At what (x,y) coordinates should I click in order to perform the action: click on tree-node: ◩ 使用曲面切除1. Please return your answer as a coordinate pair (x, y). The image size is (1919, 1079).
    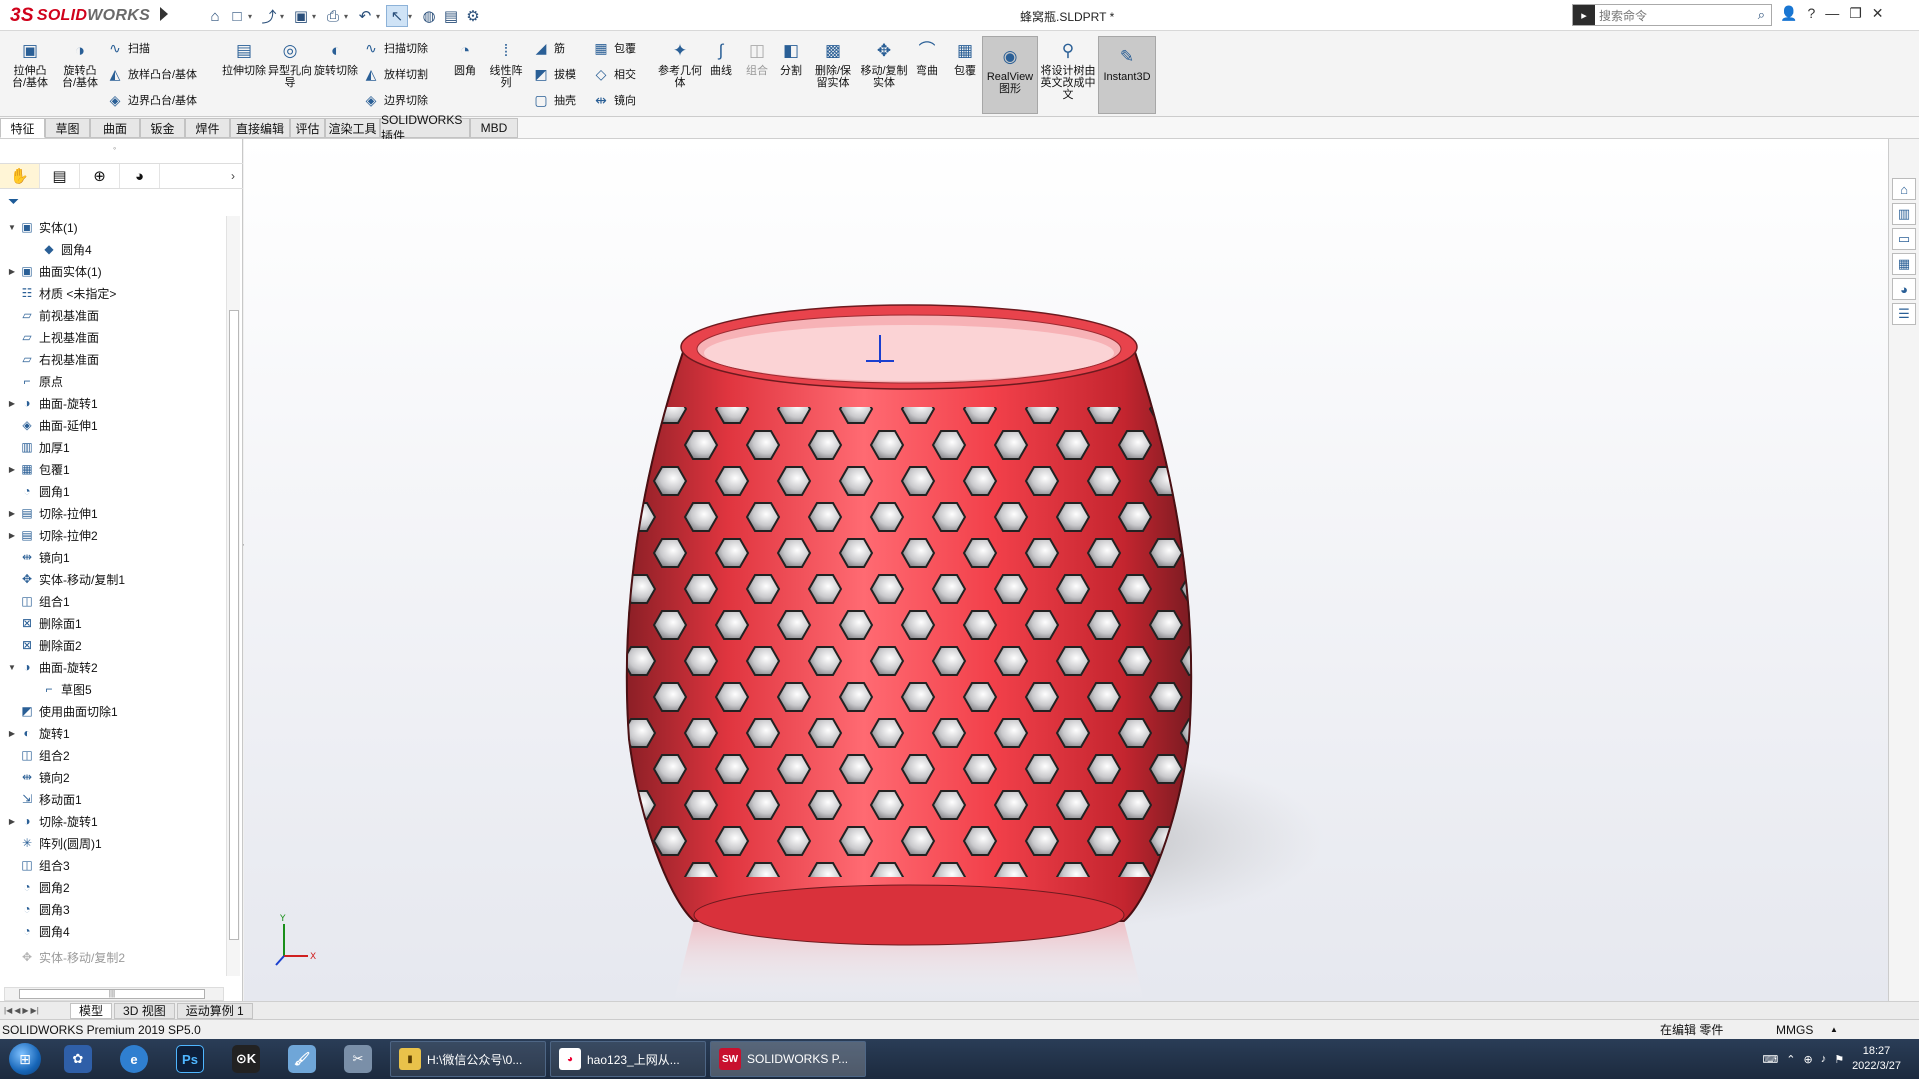
    Looking at the image, I should click on (113, 711).